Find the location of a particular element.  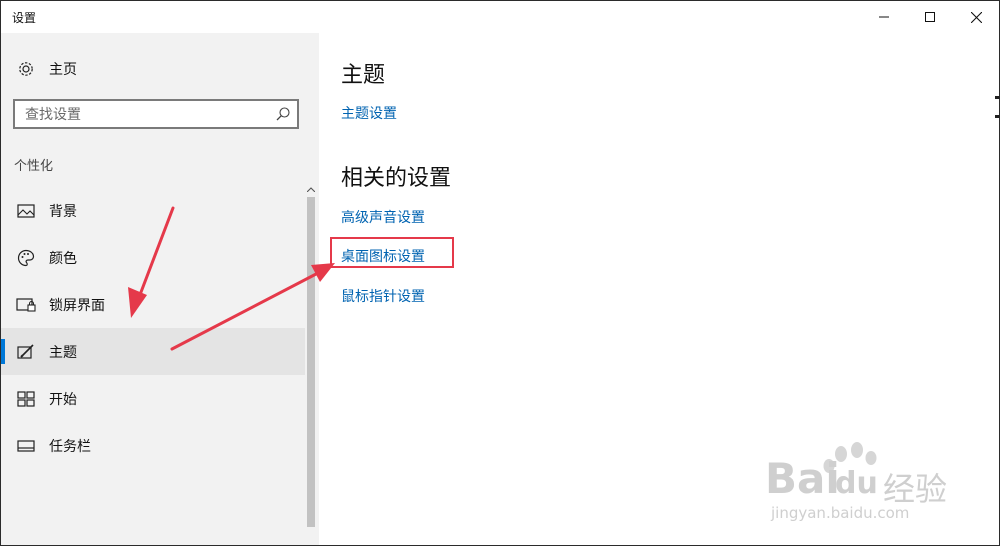

close-icon is located at coordinates (976, 17).